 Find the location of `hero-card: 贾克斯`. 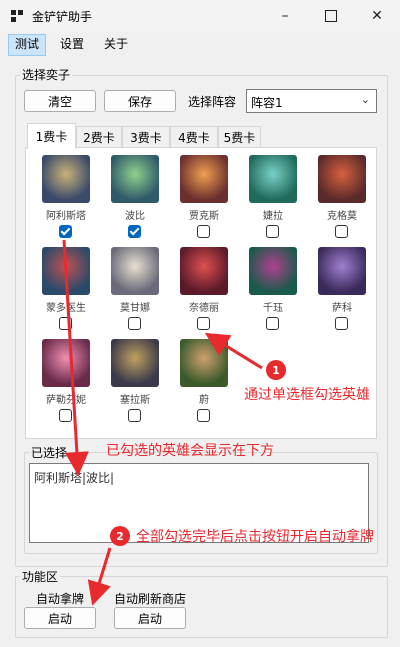

hero-card: 贾克斯 is located at coordinates (204, 205).